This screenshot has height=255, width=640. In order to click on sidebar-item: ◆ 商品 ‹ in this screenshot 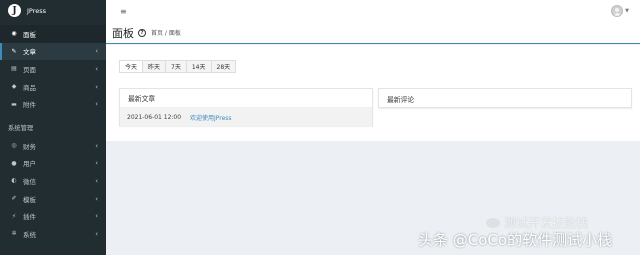, I will do `click(53, 87)`.